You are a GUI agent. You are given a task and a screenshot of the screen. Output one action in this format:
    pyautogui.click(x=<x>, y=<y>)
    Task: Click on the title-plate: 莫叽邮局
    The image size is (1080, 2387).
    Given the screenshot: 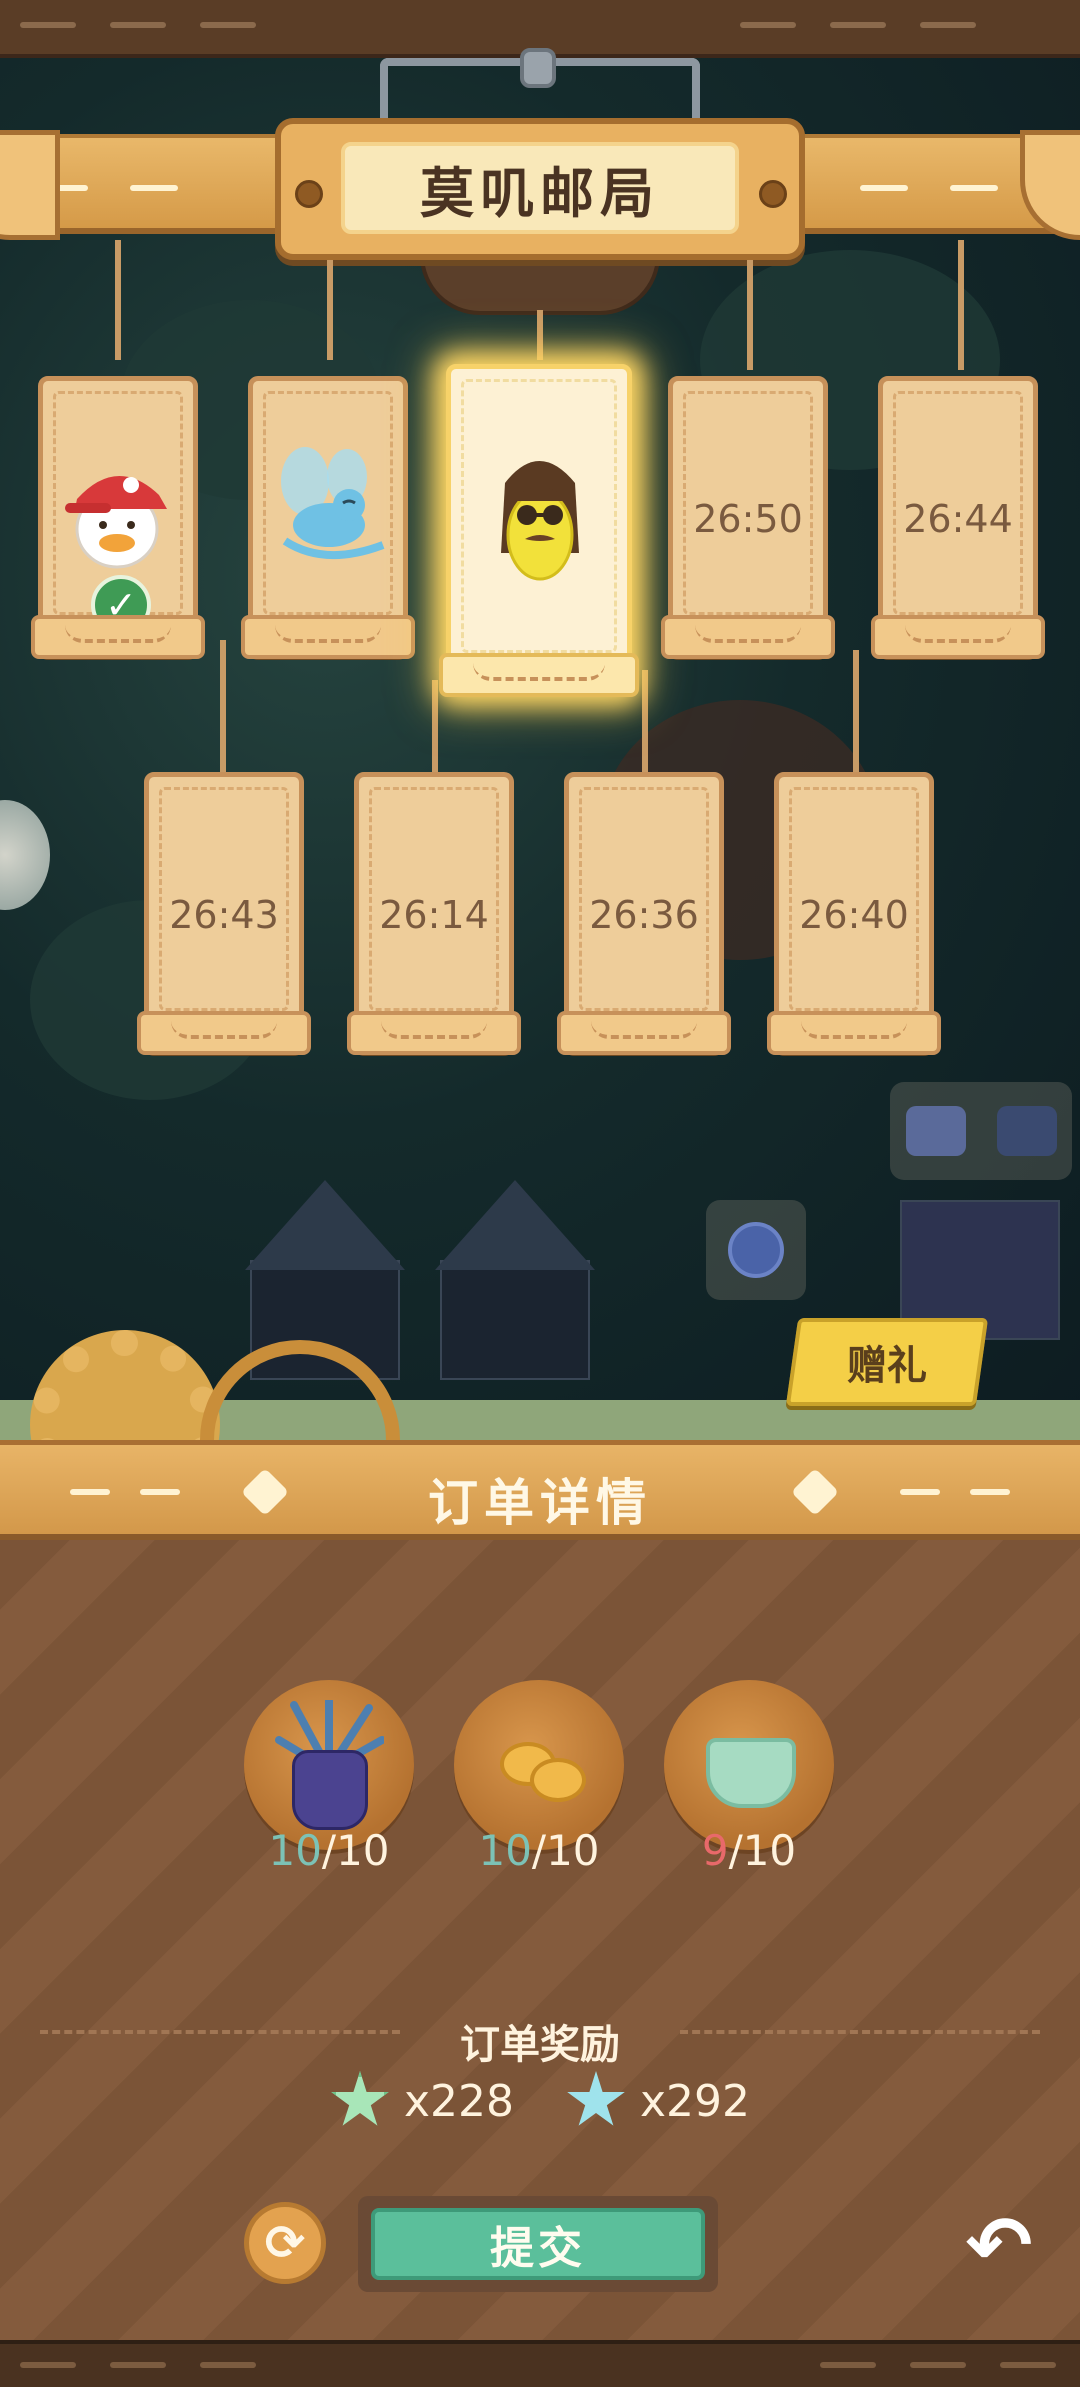 What is the action you would take?
    pyautogui.click(x=540, y=188)
    